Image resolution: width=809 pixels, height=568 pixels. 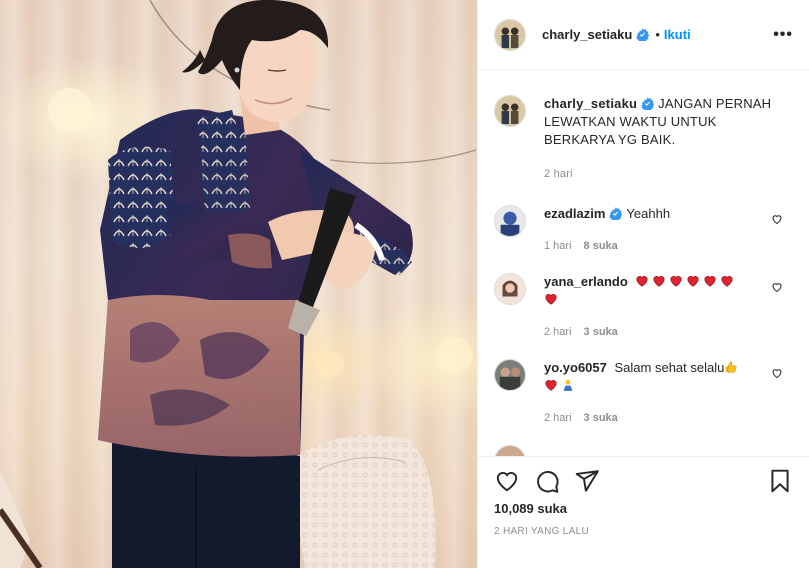 I want to click on comment-username: ezadlazim, so click(x=574, y=213).